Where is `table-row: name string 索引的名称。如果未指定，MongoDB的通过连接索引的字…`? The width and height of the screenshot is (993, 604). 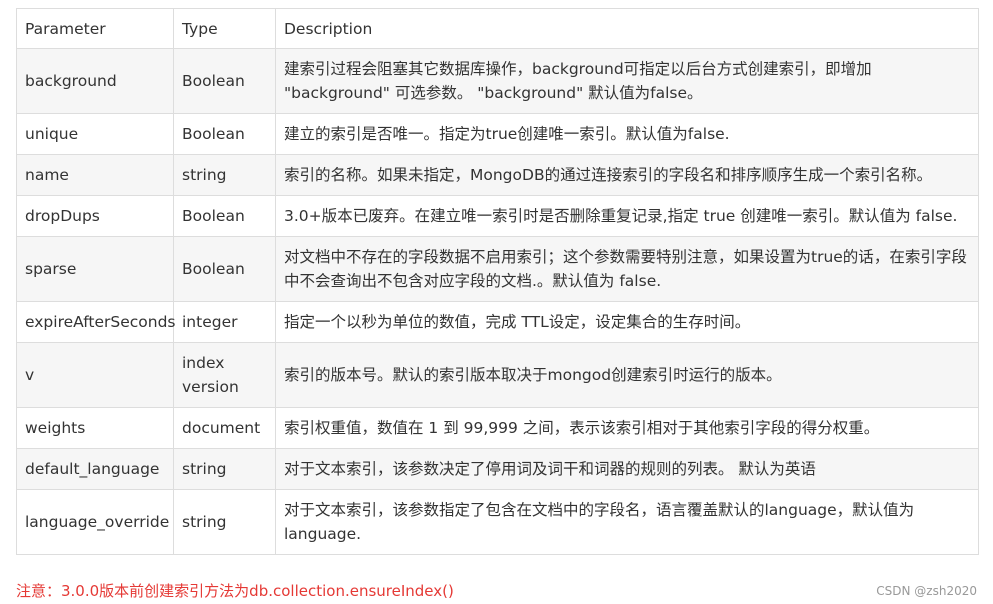 table-row: name string 索引的名称。如果未指定，MongoDB的通过连接索引的字… is located at coordinates (497, 175).